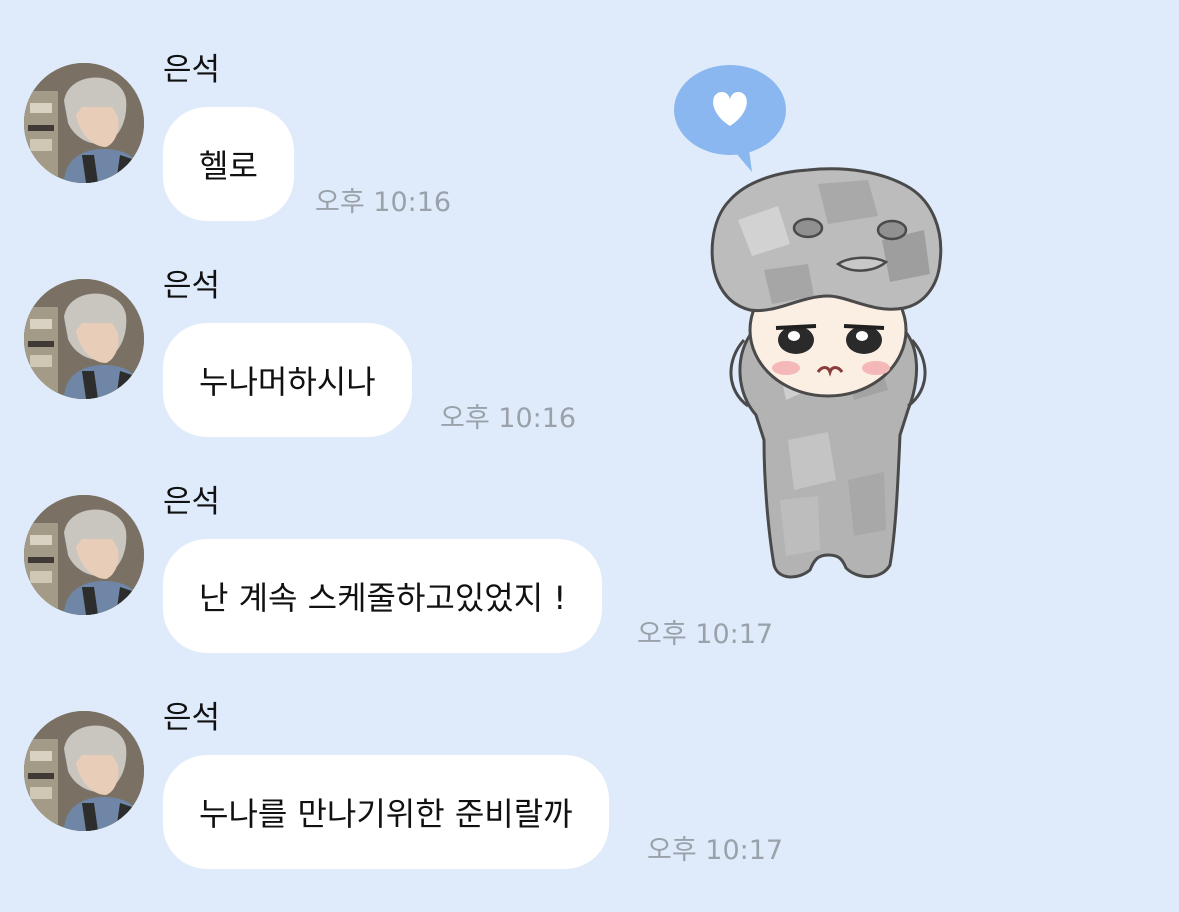  Describe the element at coordinates (730, 118) in the screenshot. I see `heart-speech-bubble-icon` at that location.